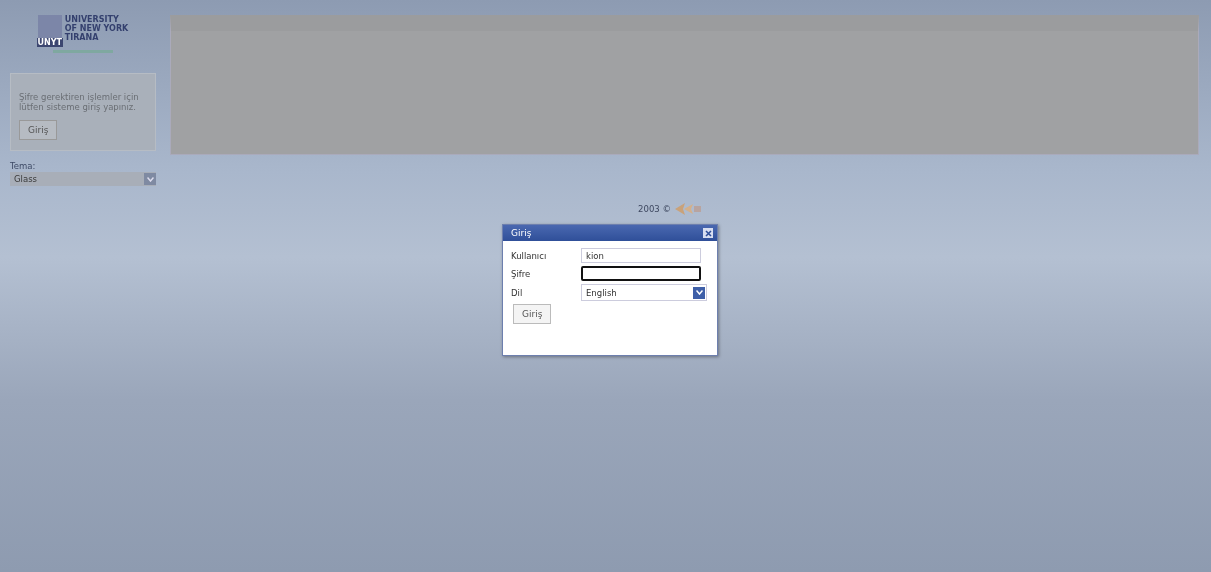  Describe the element at coordinates (23, 166) in the screenshot. I see `theme-label: Tema:` at that location.